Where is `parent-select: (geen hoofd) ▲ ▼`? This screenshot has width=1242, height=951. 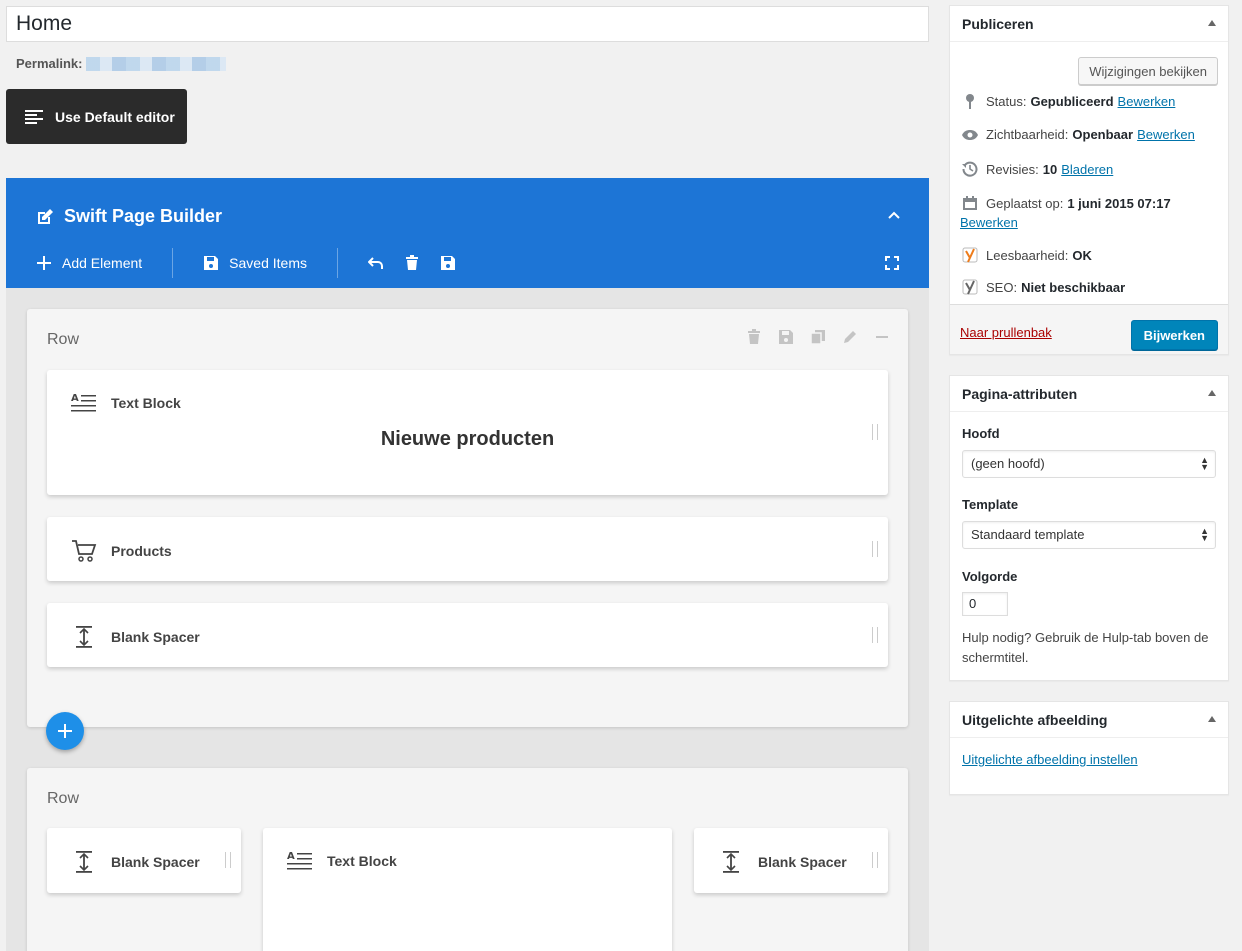 parent-select: (geen hoofd) ▲ ▼ is located at coordinates (1089, 464).